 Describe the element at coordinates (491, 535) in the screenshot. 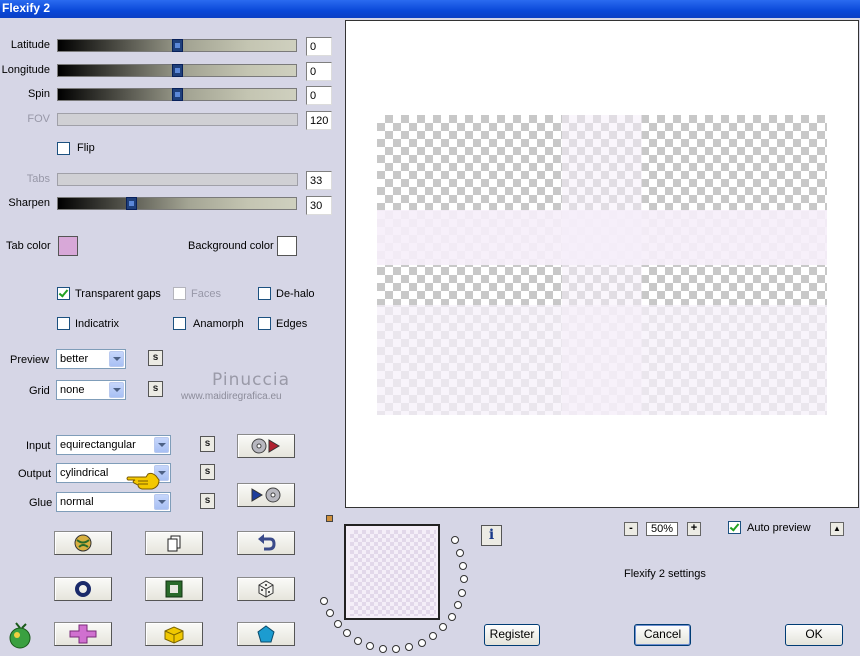

I see `info-button: i` at that location.